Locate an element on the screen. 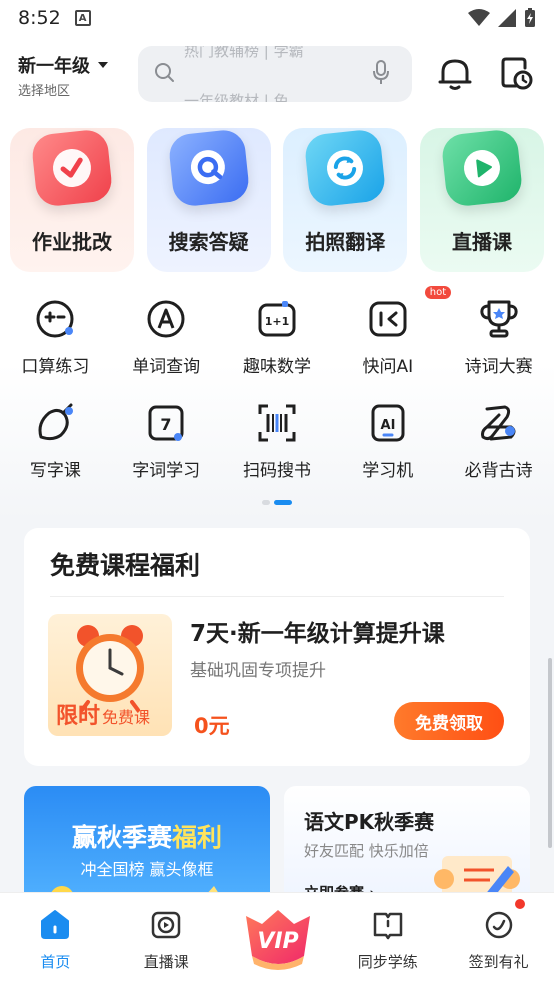 The width and height of the screenshot is (554, 985). course-name: 7天·新一年级计算提升课 is located at coordinates (317, 631).